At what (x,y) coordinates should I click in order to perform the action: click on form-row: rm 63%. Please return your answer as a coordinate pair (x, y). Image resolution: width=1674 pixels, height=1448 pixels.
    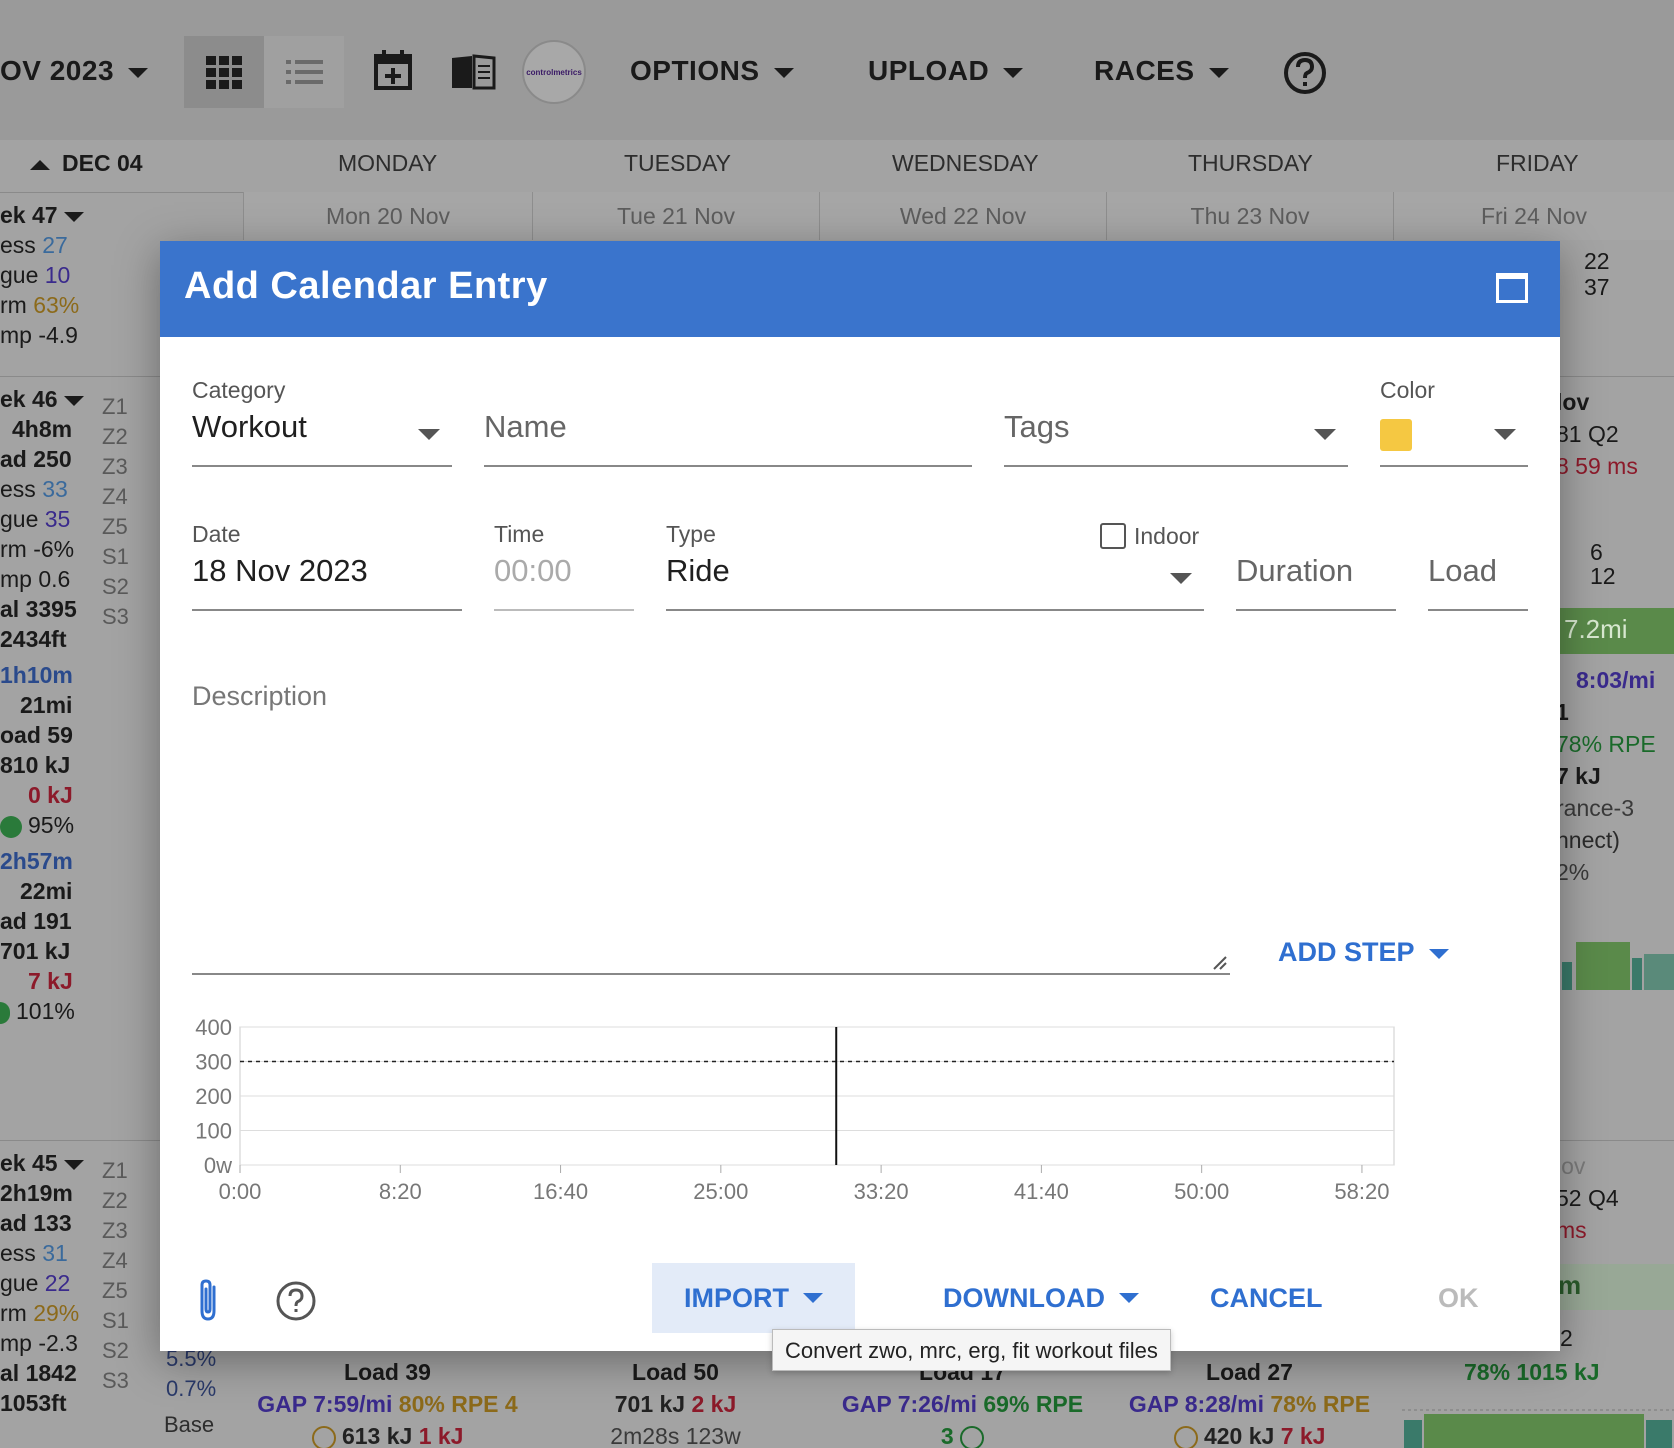
    Looking at the image, I should click on (42, 305).